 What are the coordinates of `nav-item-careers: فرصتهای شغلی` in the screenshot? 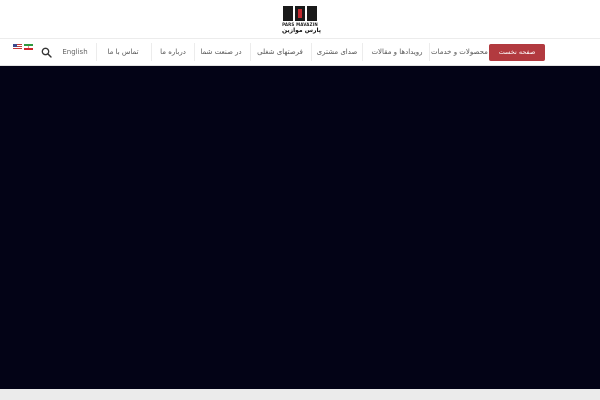 It's located at (280, 52).